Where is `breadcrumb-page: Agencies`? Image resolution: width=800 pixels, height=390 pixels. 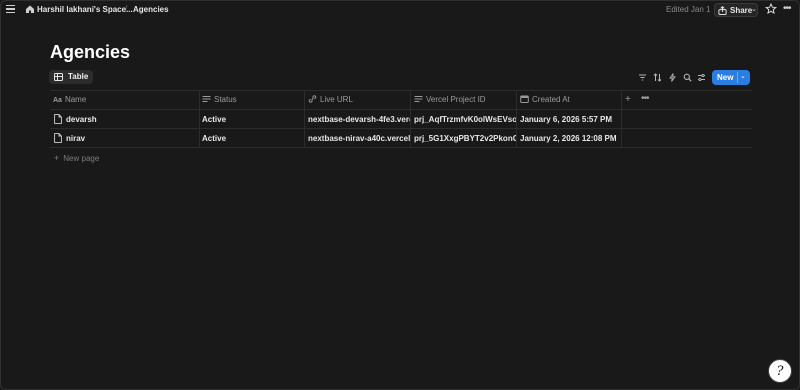
breadcrumb-page: Agencies is located at coordinates (151, 9).